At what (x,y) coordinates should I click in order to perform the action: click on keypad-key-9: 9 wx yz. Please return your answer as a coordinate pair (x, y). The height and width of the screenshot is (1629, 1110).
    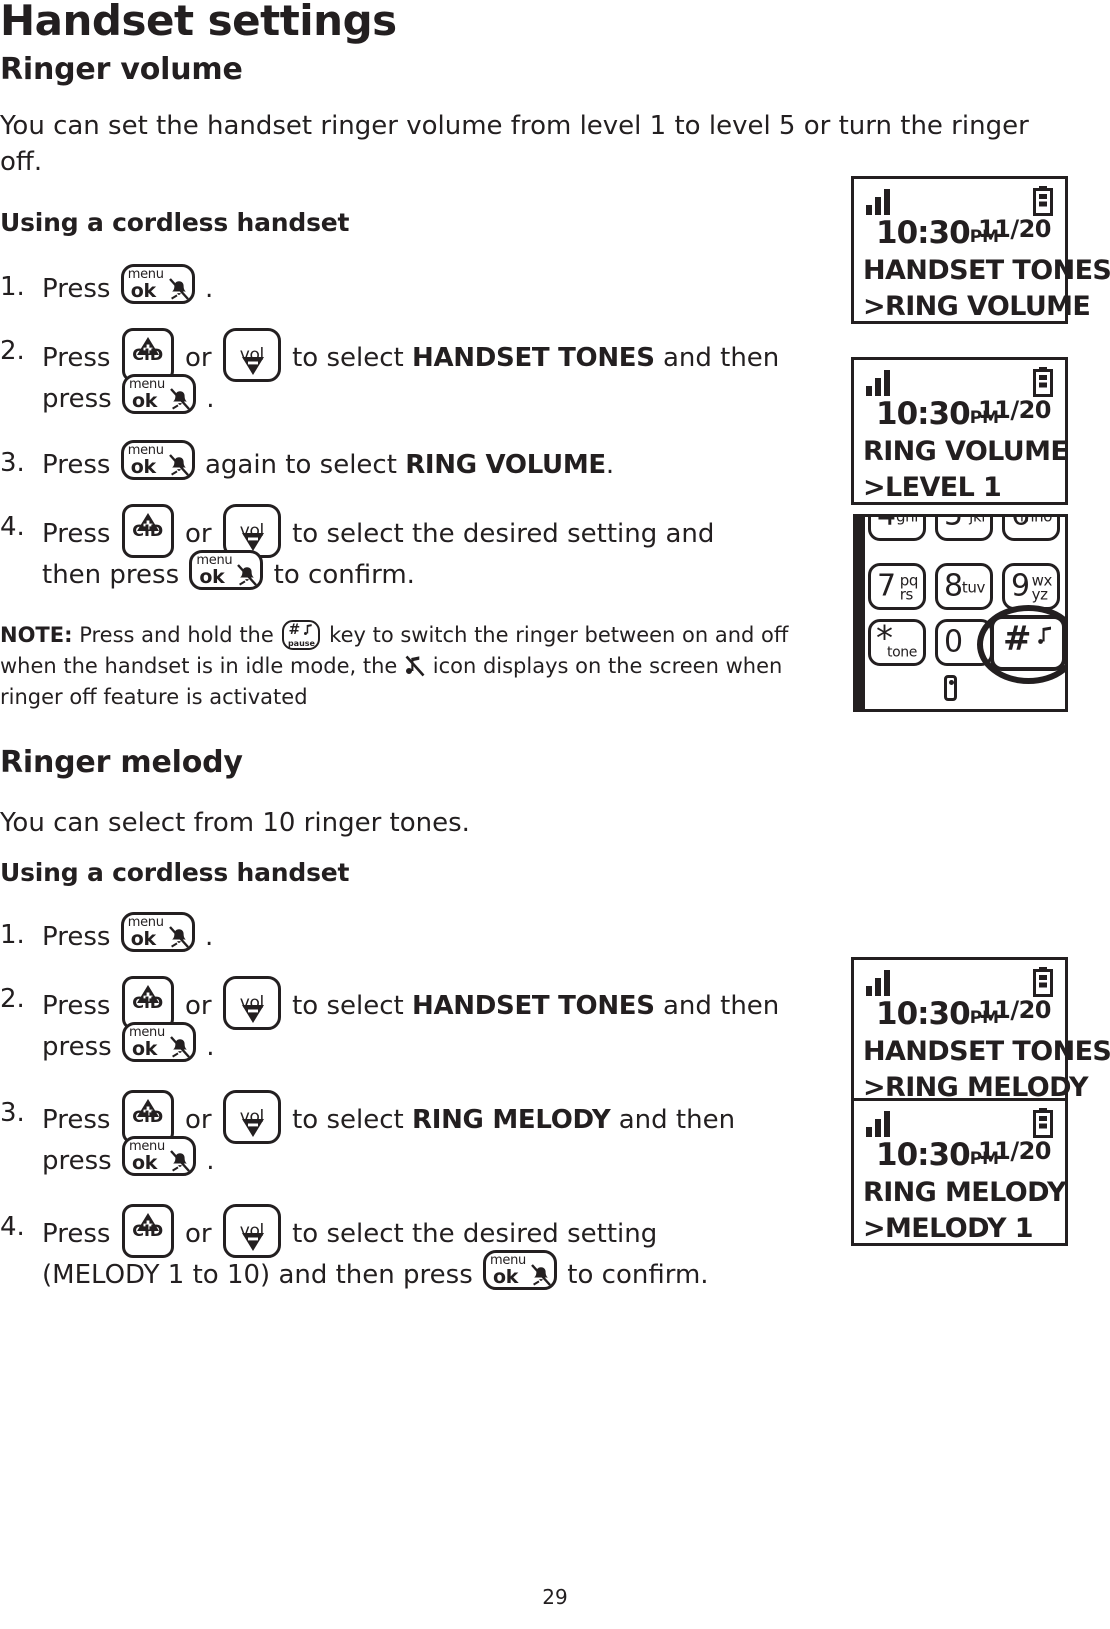
    Looking at the image, I should click on (1031, 586).